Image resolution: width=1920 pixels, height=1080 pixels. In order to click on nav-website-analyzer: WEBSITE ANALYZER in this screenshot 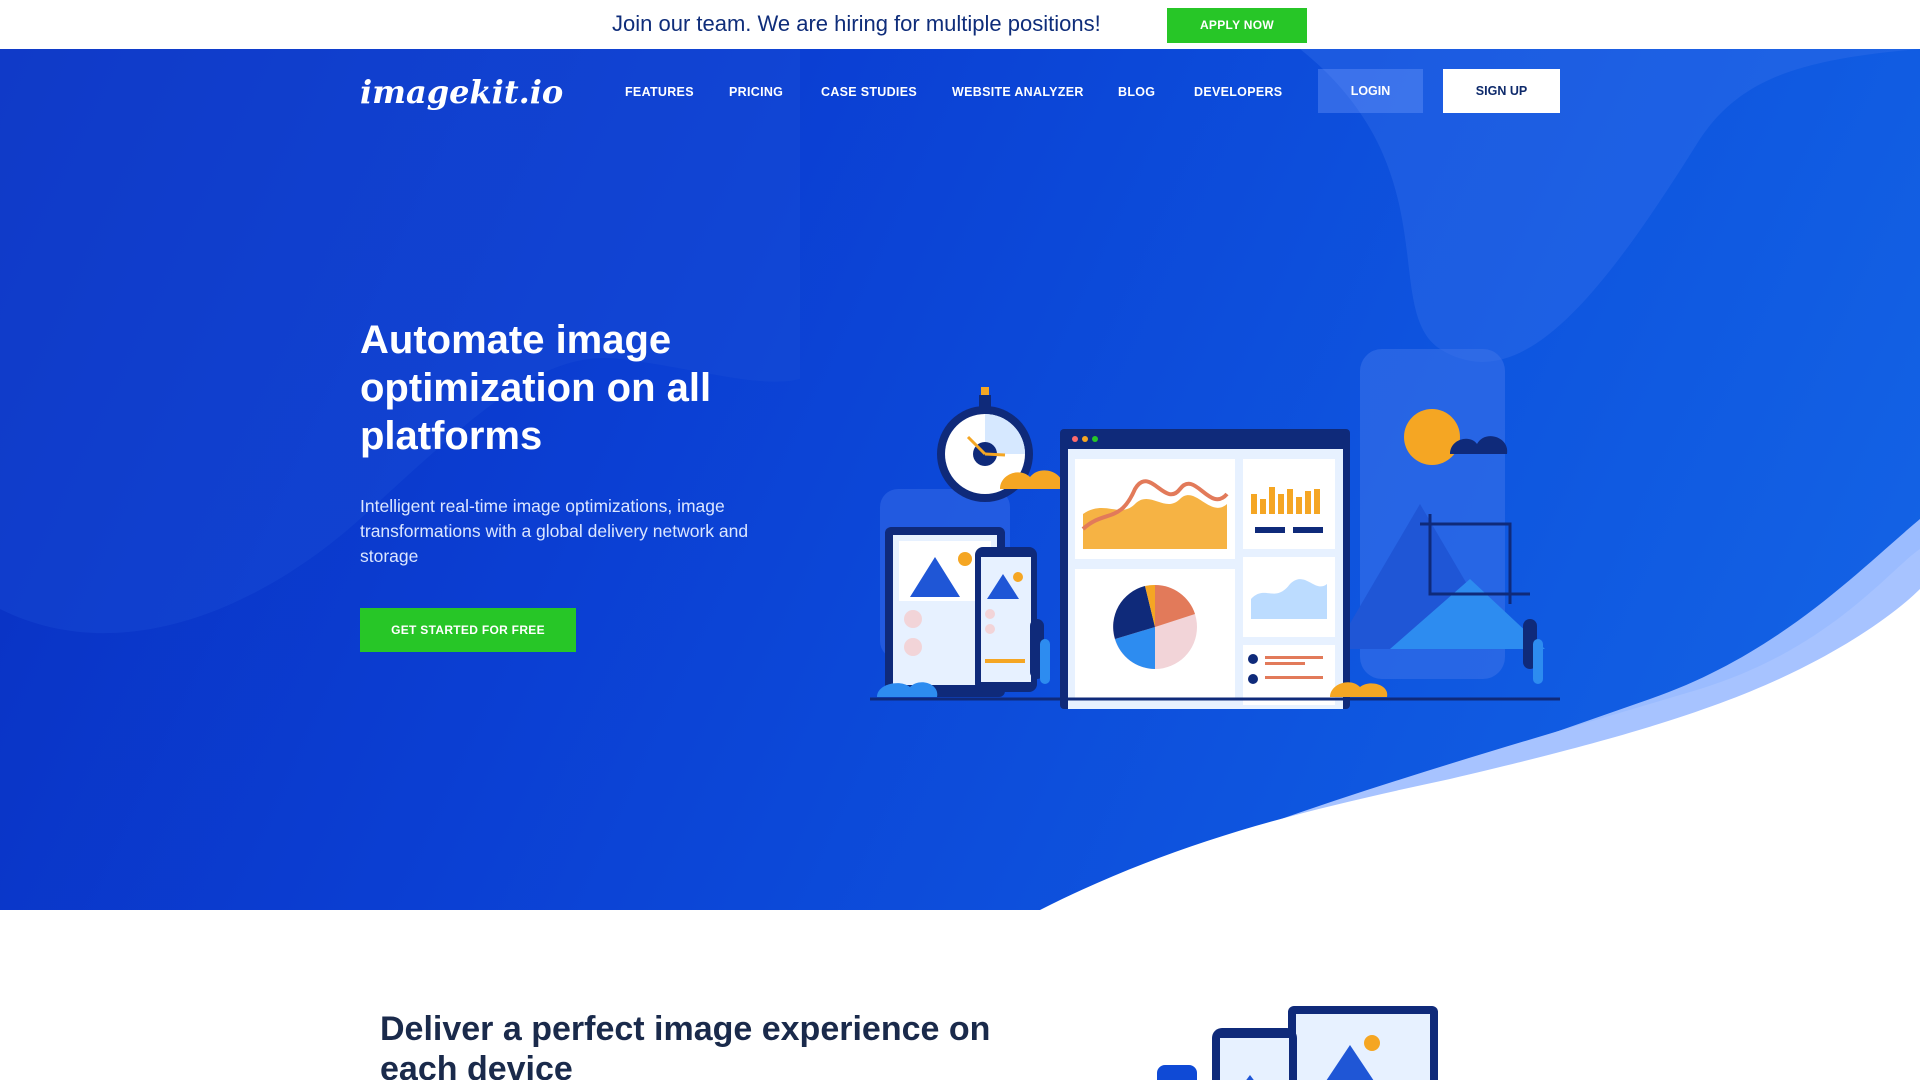, I will do `click(1018, 92)`.